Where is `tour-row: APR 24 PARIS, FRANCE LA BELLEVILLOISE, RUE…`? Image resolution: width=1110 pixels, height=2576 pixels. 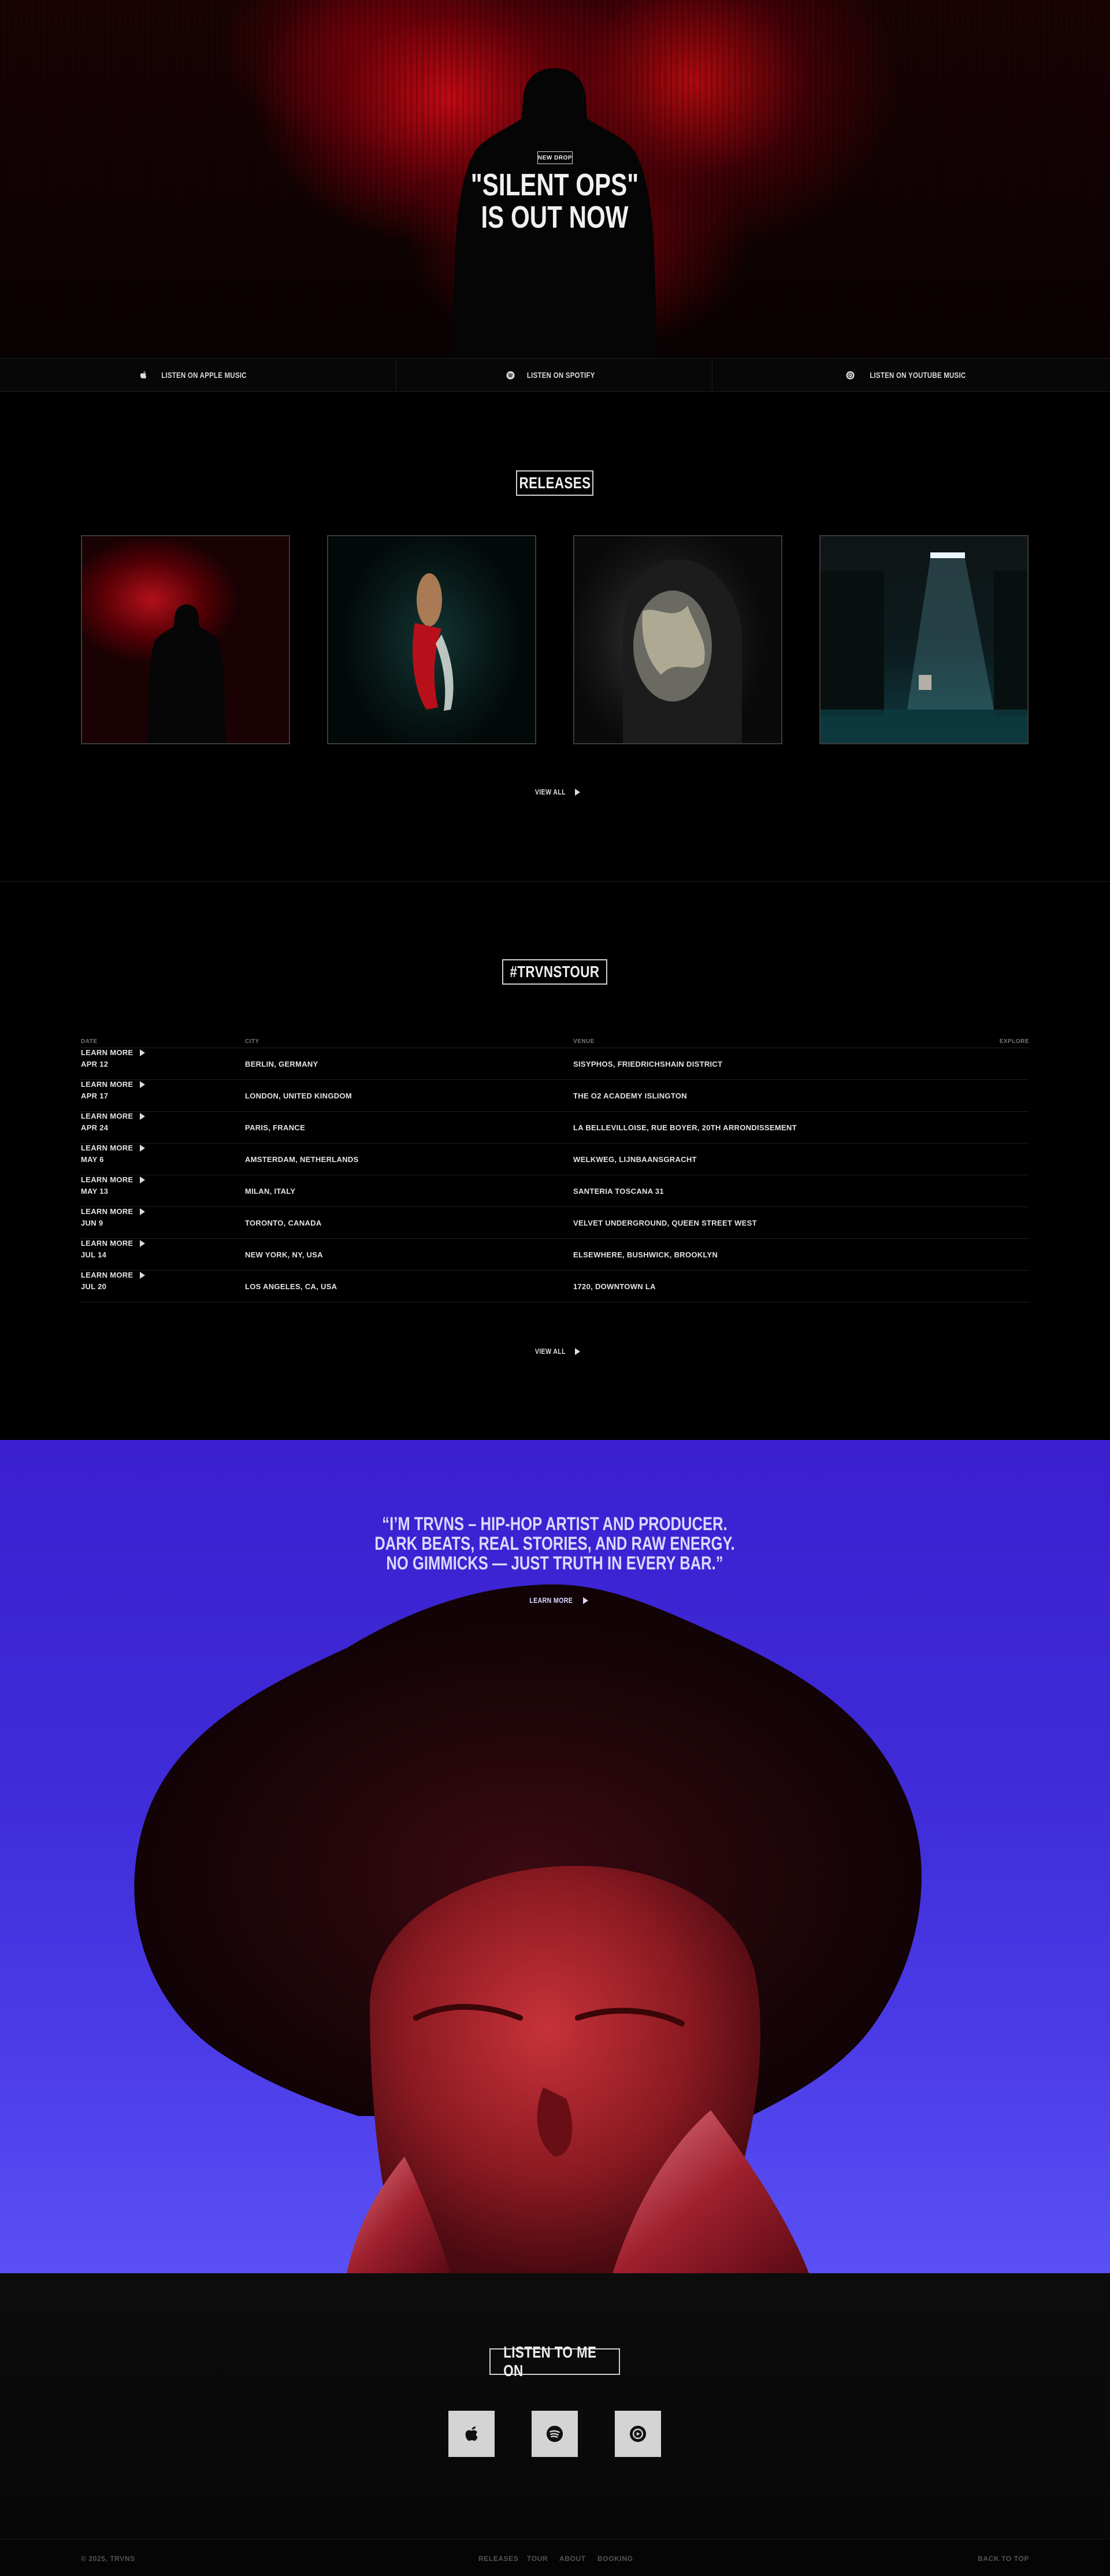
tour-row: APR 24 PARIS, FRANCE LA BELLEVILLOISE, RUE… is located at coordinates (555, 1128).